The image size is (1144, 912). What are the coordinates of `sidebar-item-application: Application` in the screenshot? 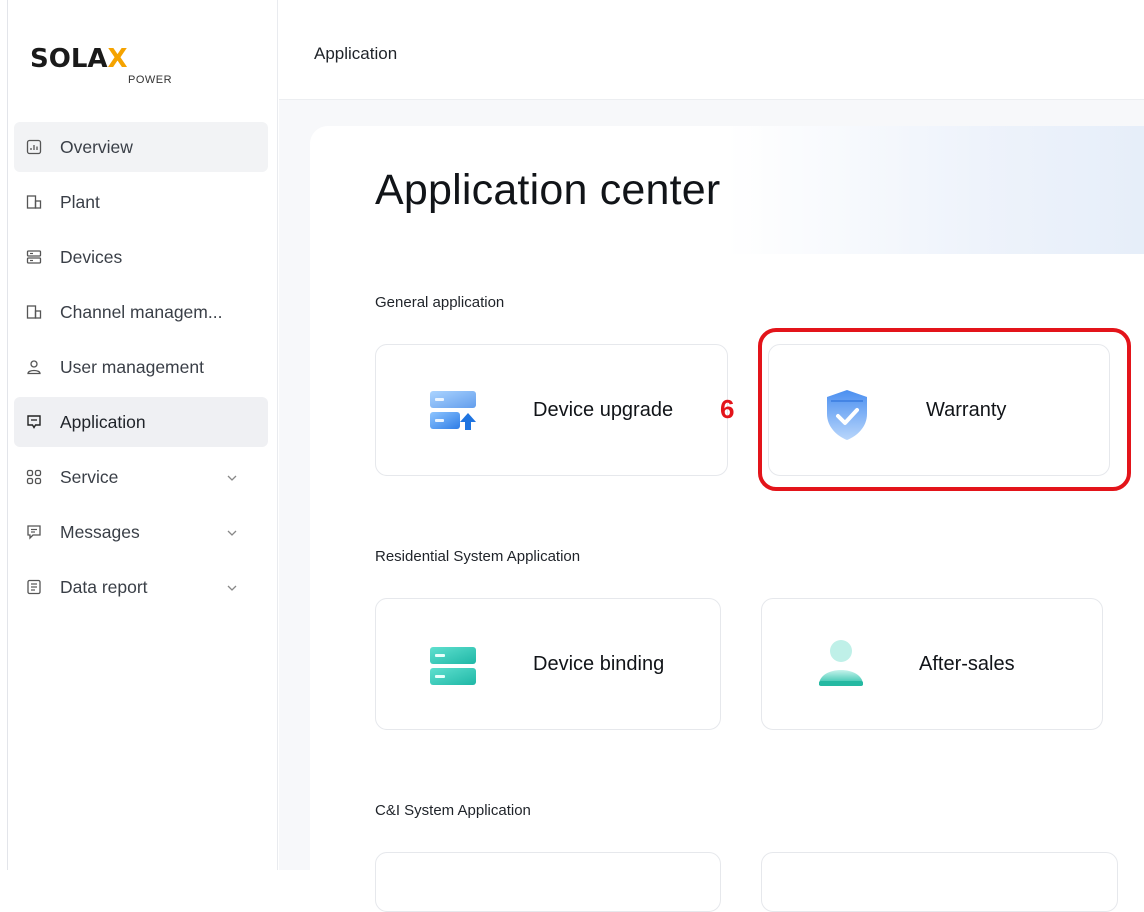 It's located at (141, 422).